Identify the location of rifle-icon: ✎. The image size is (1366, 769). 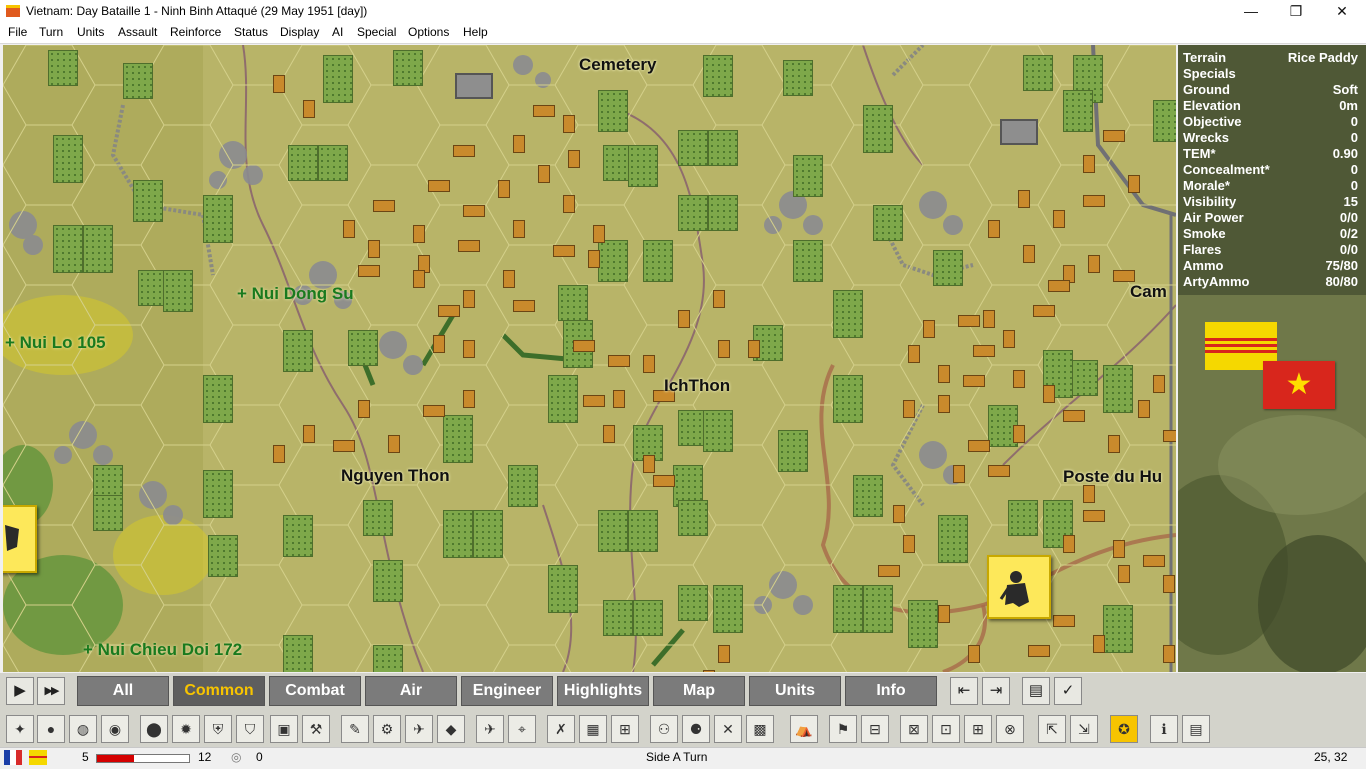
(355, 729).